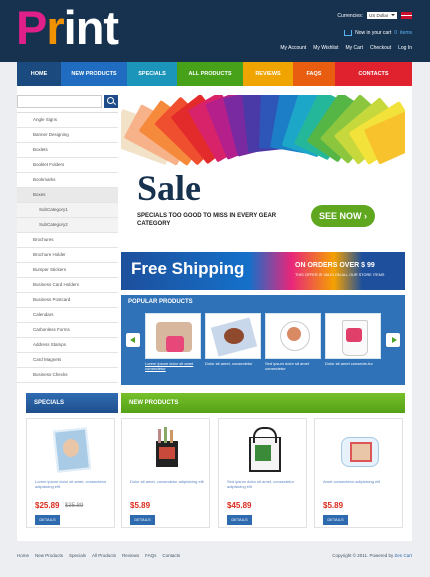 This screenshot has width=430, height=577. What do you see at coordinates (406, 15) in the screenshot?
I see `uk-flag-icon` at bounding box center [406, 15].